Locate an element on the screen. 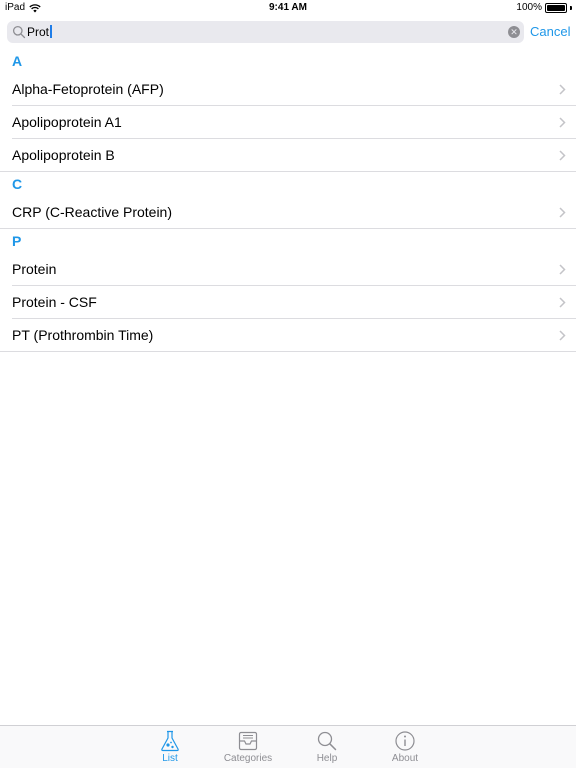 The width and height of the screenshot is (576, 768). info-icon is located at coordinates (405, 741).